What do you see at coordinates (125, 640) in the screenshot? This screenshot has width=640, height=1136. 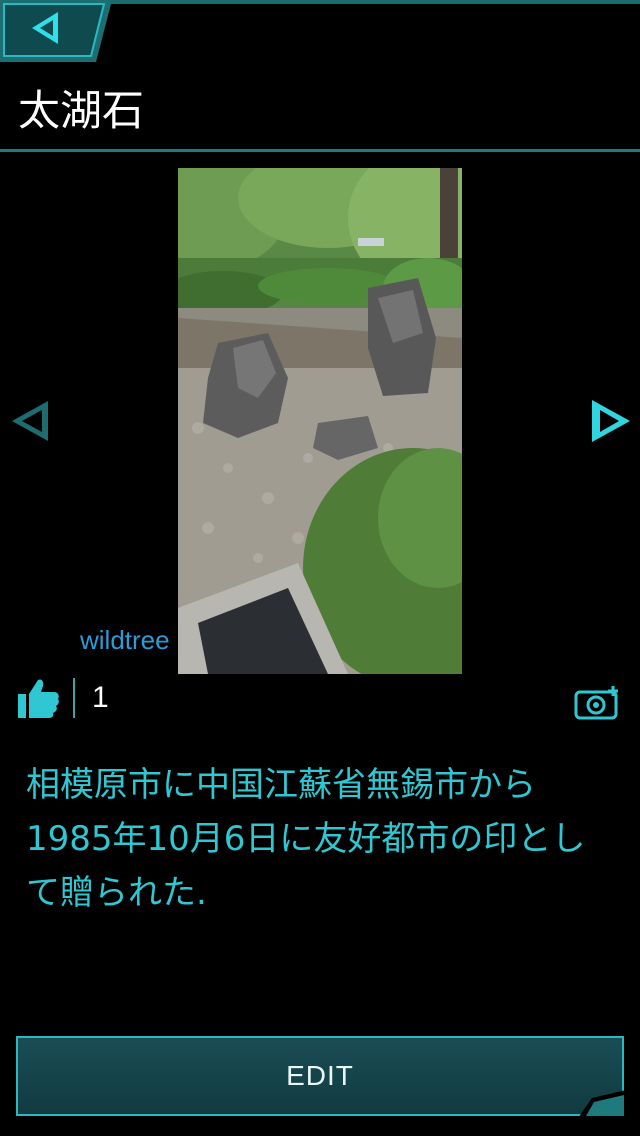 I see `photo-uploader-name: wildtree` at bounding box center [125, 640].